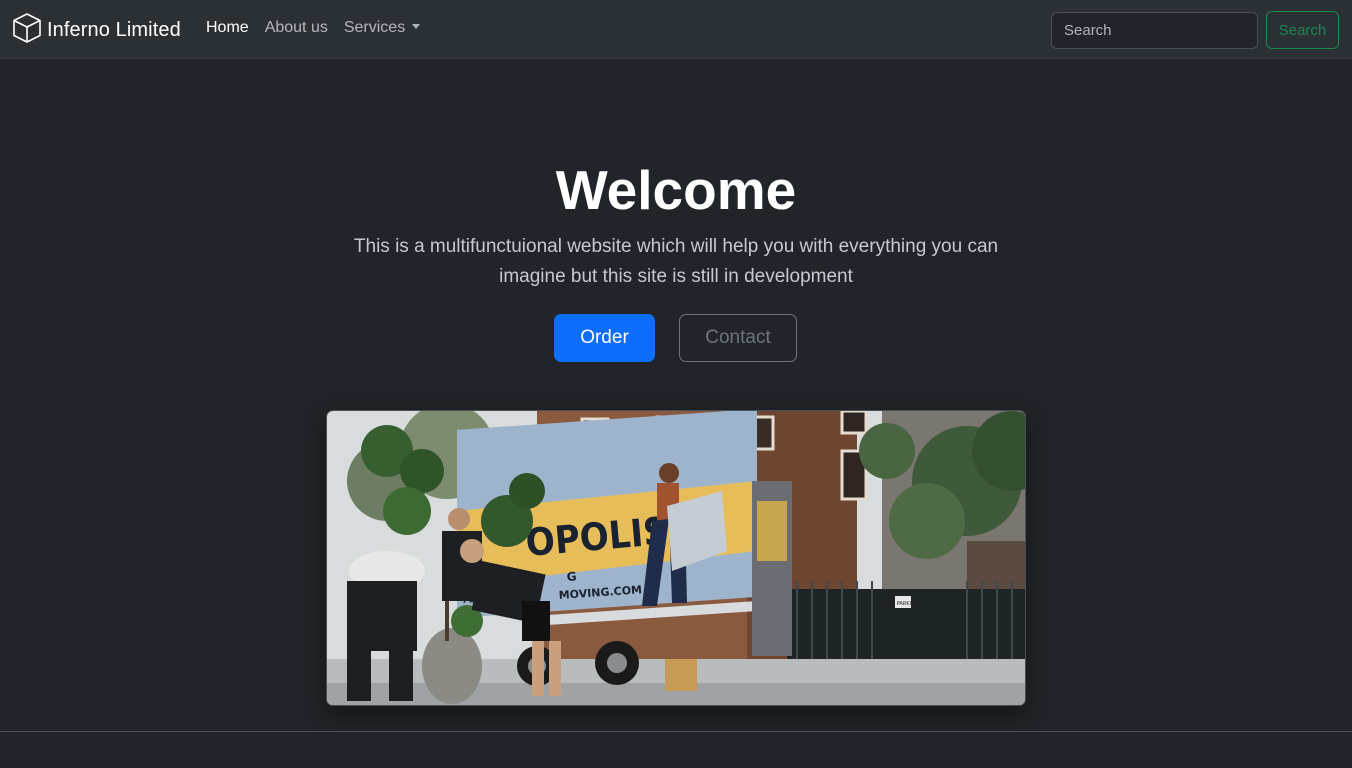  Describe the element at coordinates (676, 190) in the screenshot. I see `hero-title: Welcome` at that location.